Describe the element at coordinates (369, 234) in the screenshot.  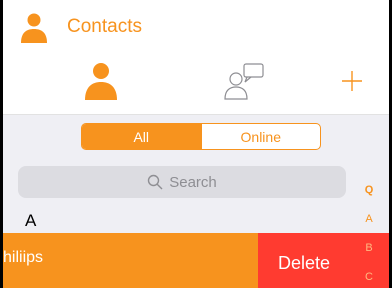
I see `section-index: Q A B C` at that location.